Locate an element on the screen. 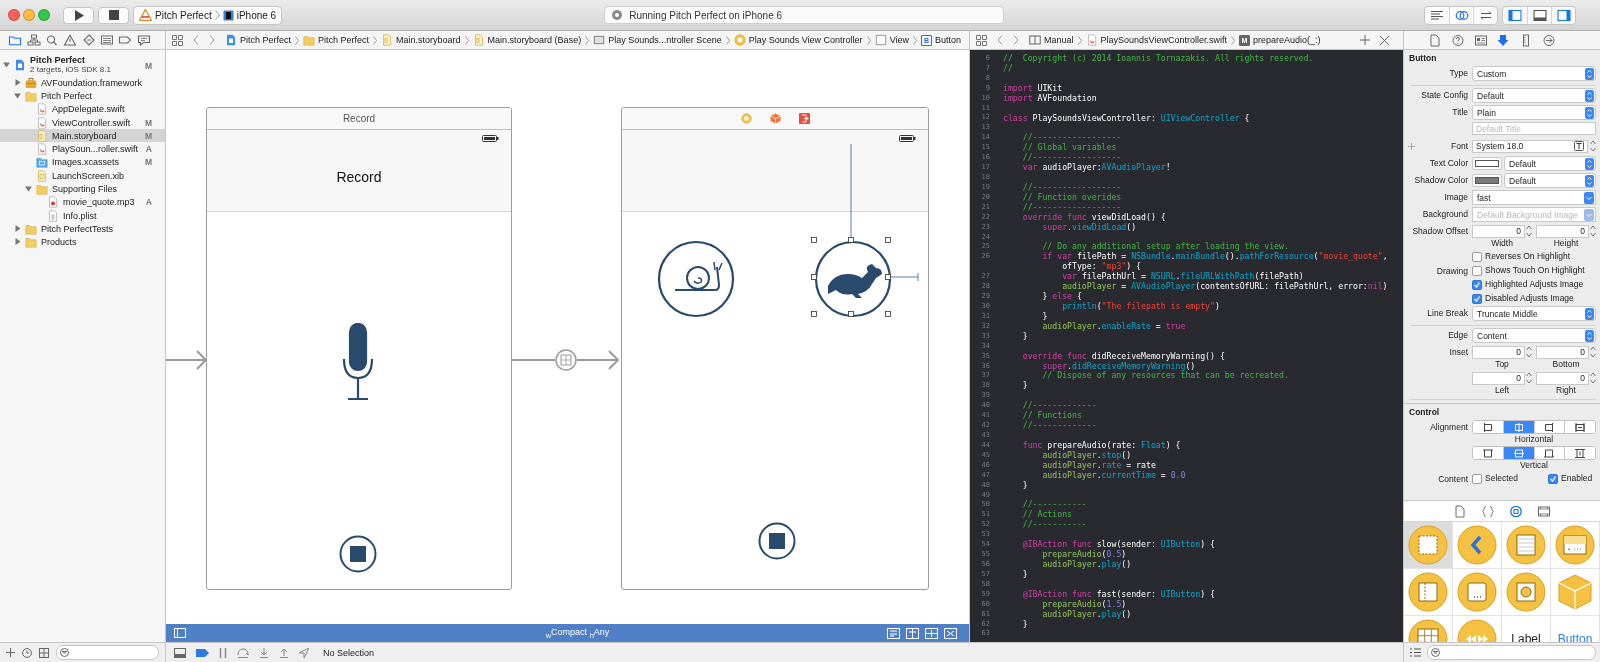  document-outline-toggle-icon is located at coordinates (180, 633).